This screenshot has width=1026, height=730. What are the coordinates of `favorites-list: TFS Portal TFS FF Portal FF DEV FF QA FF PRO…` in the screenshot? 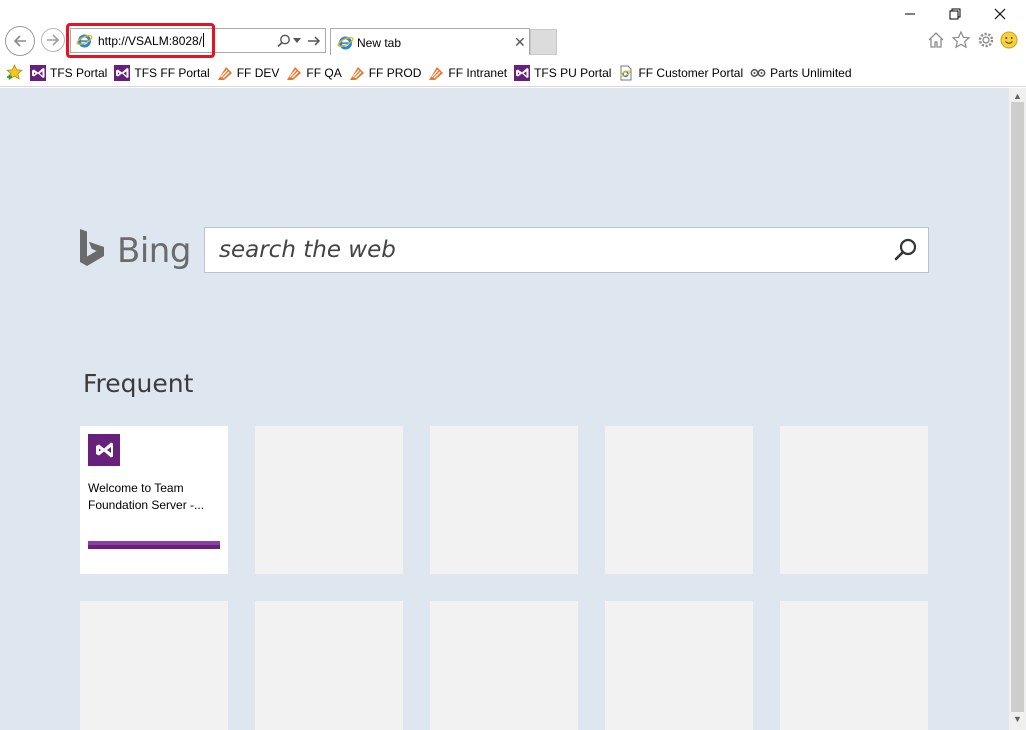 It's located at (444, 72).